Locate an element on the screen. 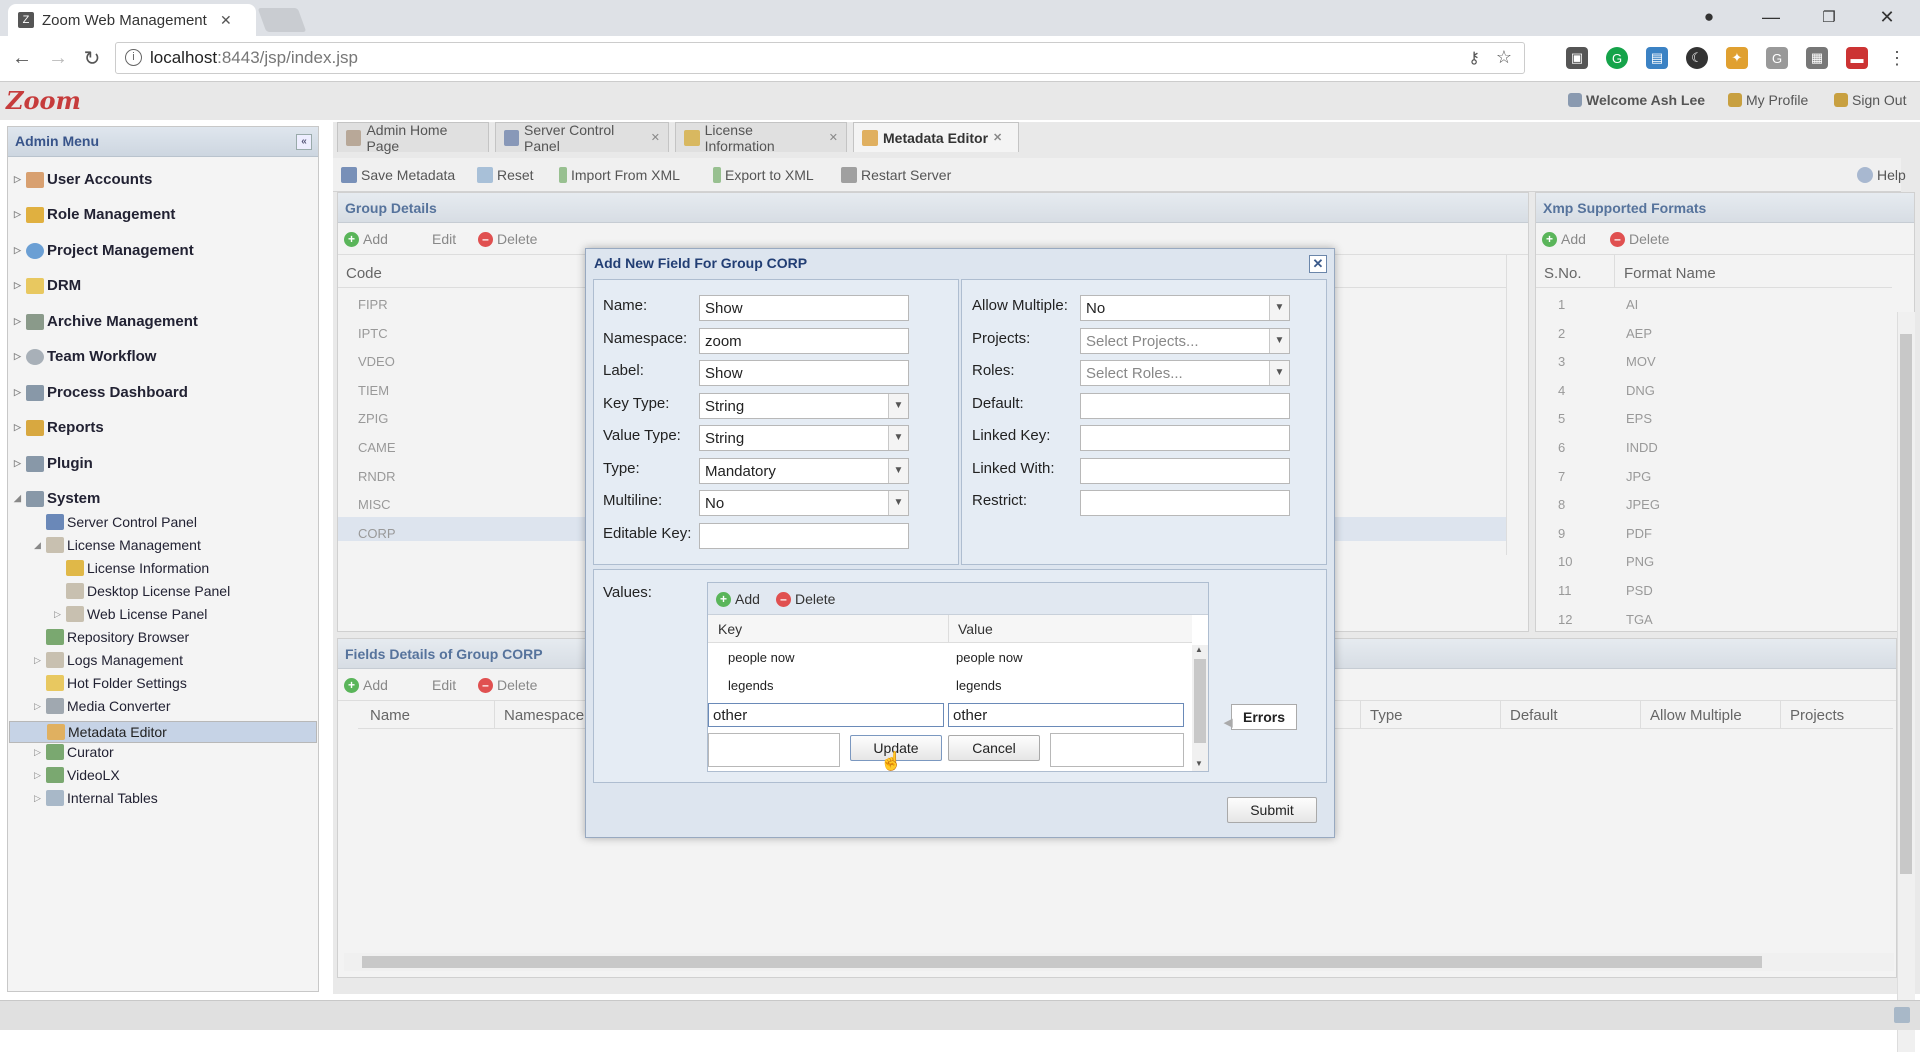 This screenshot has width=1920, height=1052. group-delete-button: – Delete is located at coordinates (507, 239).